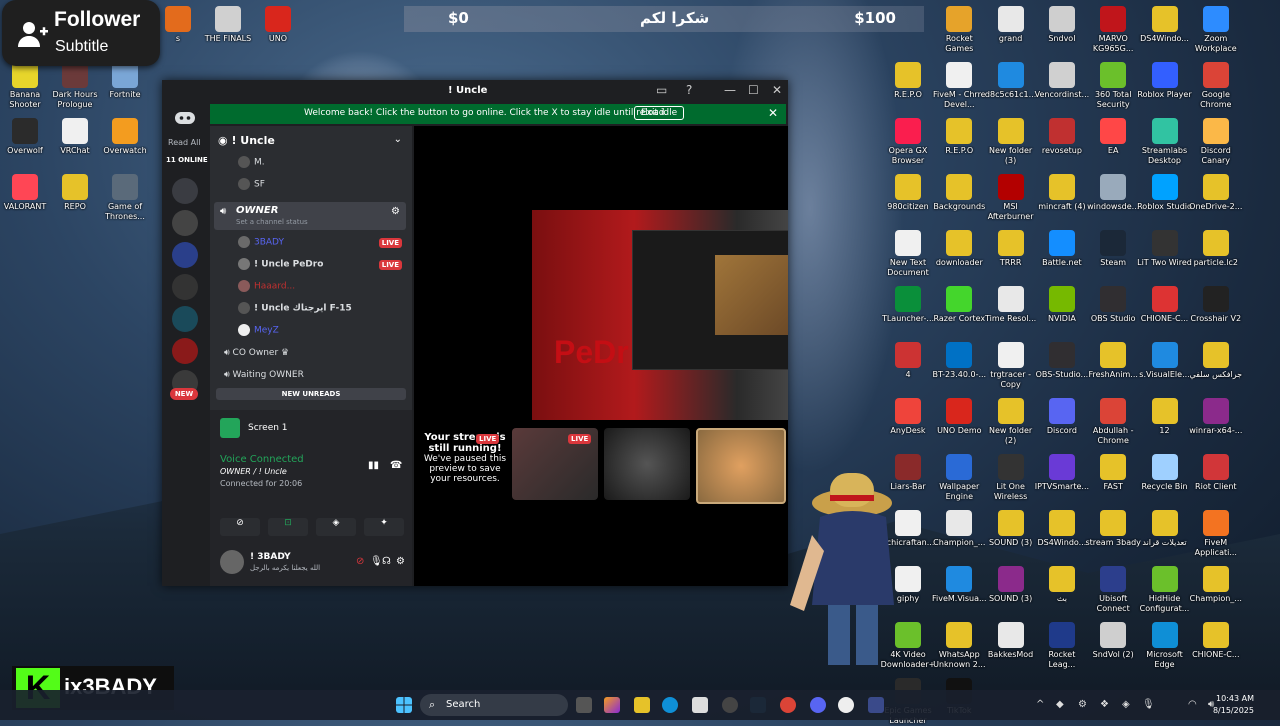  What do you see at coordinates (232, 562) in the screenshot?
I see `avatar` at bounding box center [232, 562].